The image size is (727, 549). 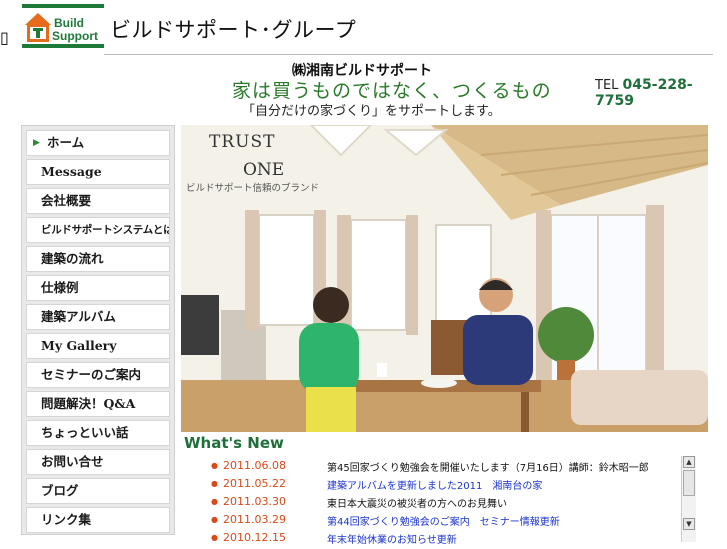 What do you see at coordinates (36, 143) in the screenshot?
I see `arrow-right-icon: ▶` at bounding box center [36, 143].